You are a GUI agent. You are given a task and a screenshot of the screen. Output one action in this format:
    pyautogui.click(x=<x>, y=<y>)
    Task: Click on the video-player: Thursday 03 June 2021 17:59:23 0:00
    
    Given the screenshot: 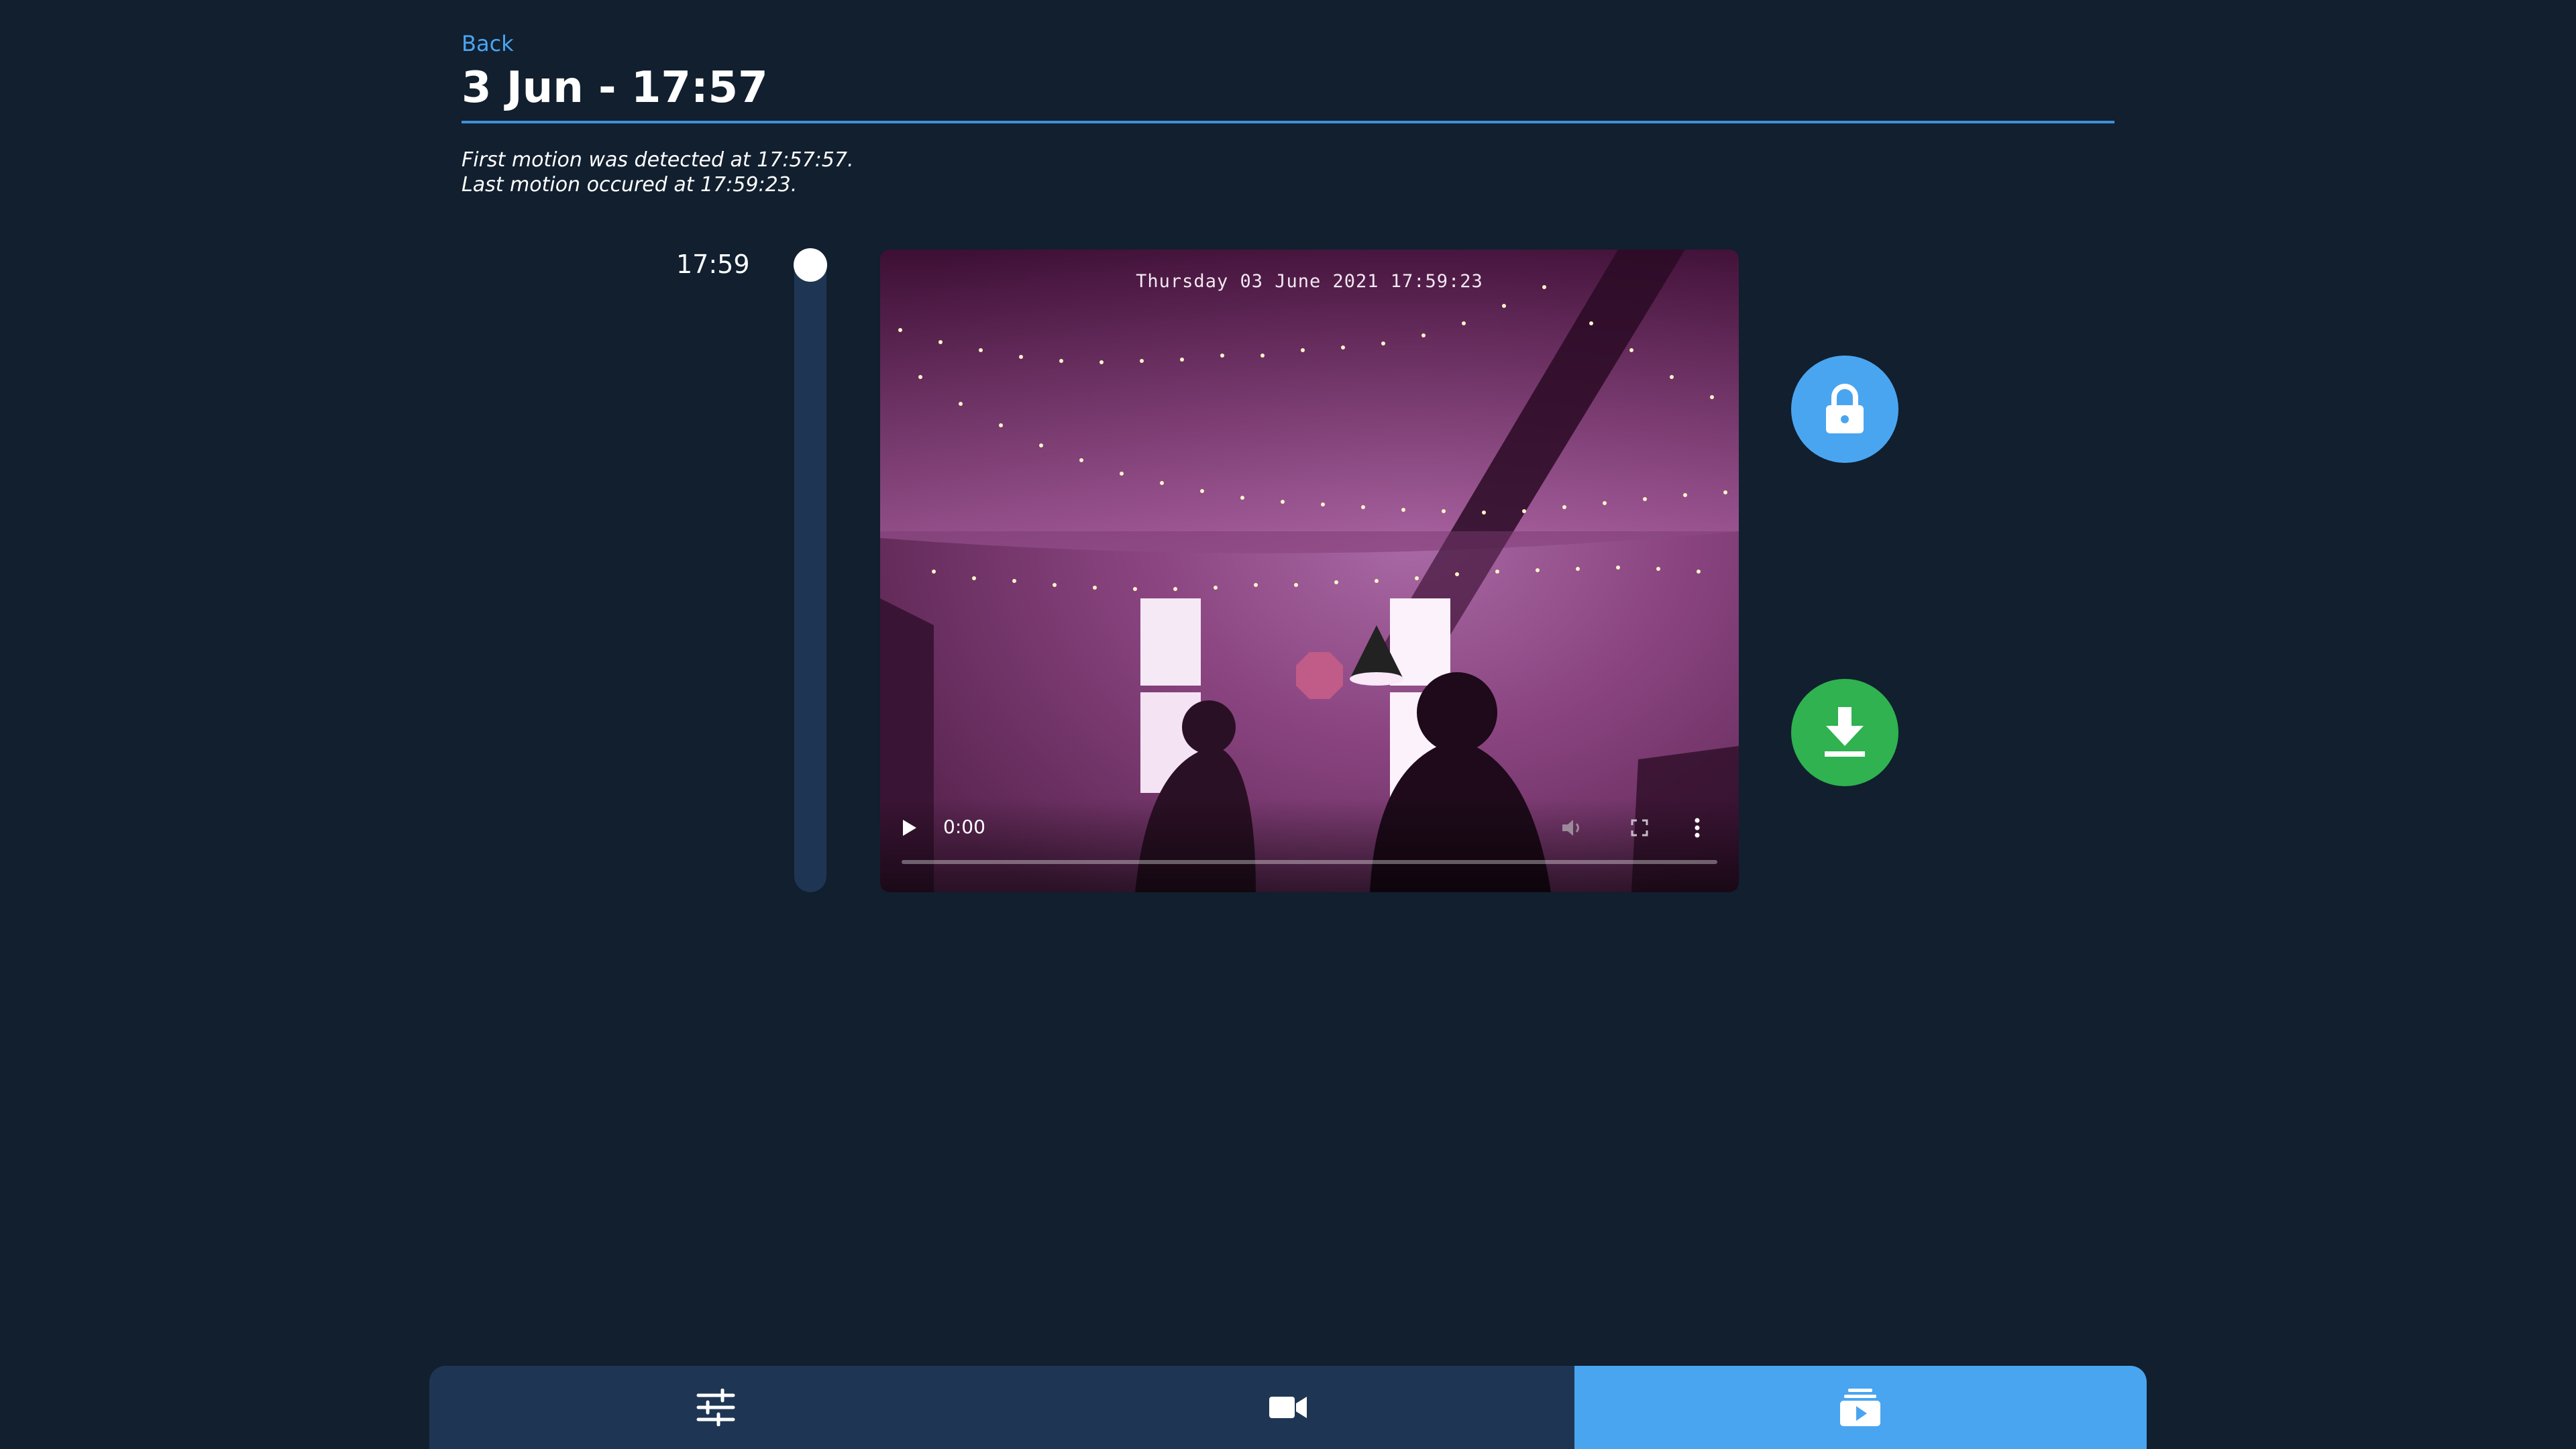 What is the action you would take?
    pyautogui.click(x=1309, y=571)
    